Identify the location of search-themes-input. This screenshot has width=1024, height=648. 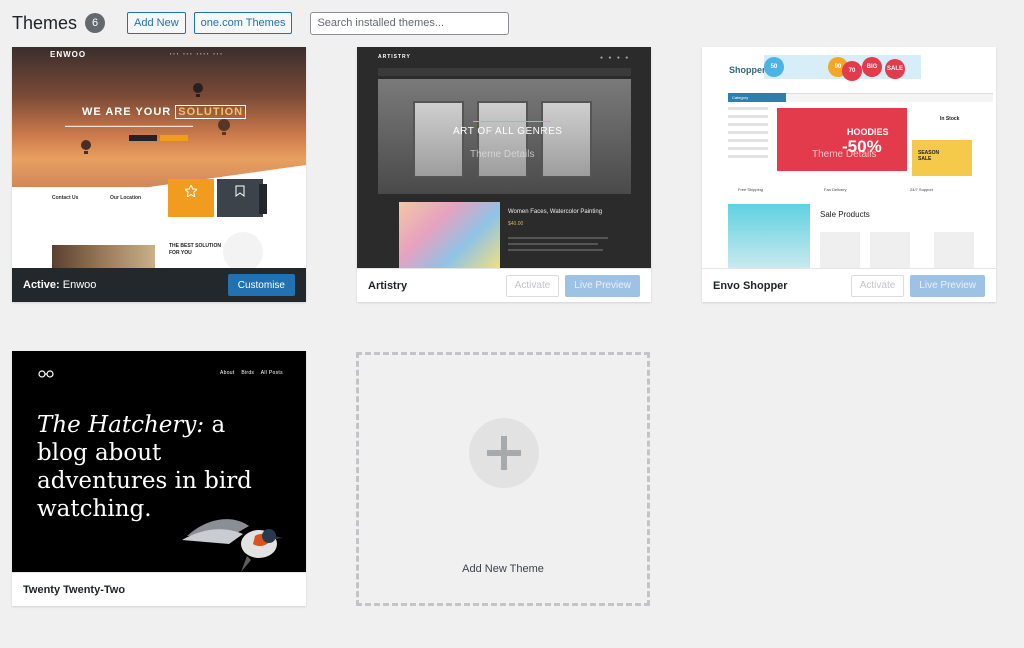
(410, 23).